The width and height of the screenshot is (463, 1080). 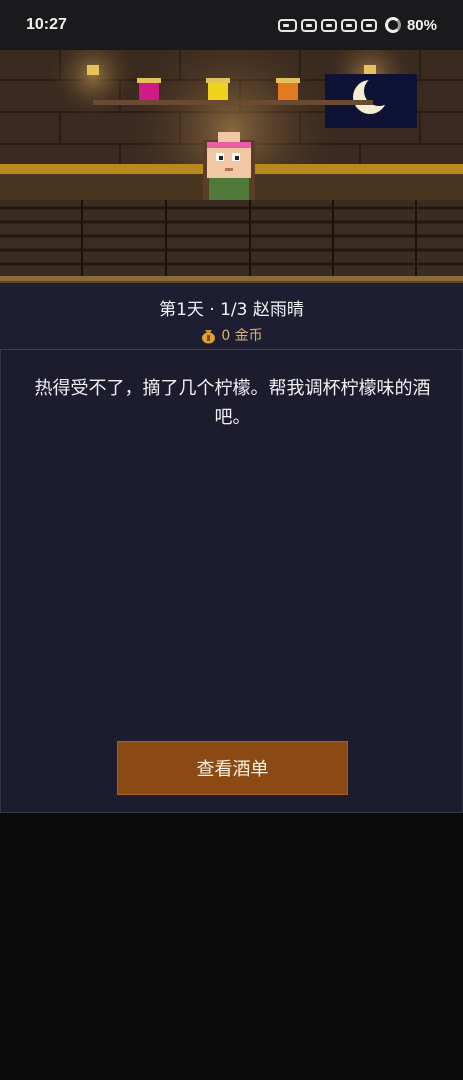 What do you see at coordinates (421, 25) in the screenshot?
I see `battery-percent: 80%` at bounding box center [421, 25].